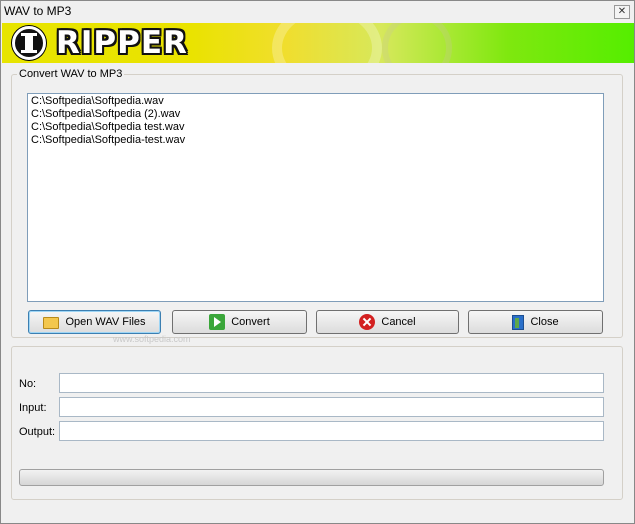 This screenshot has width=635, height=524. Describe the element at coordinates (71, 74) in the screenshot. I see `convert-group-label: Convert WAV to MP3` at that location.